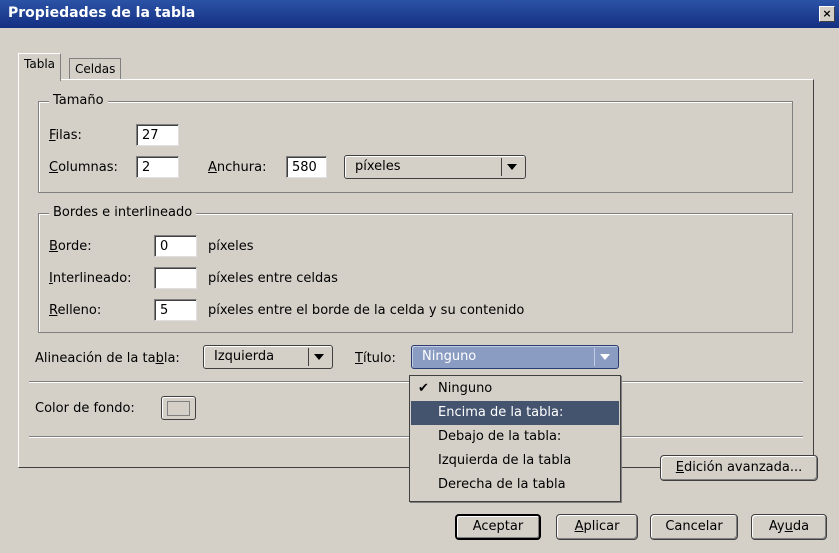  I want to click on width-input: 580, so click(306, 167).